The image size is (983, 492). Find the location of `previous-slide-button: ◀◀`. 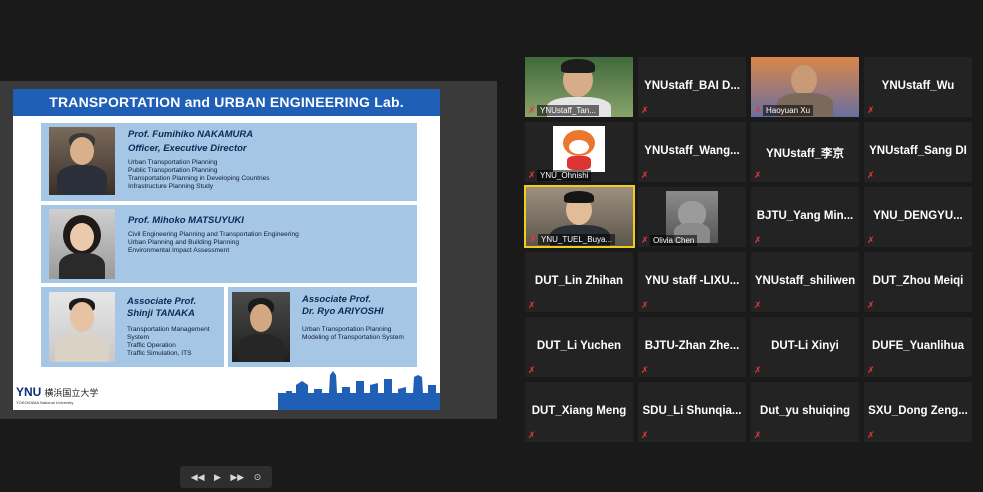

previous-slide-button: ◀◀ is located at coordinates (198, 477).